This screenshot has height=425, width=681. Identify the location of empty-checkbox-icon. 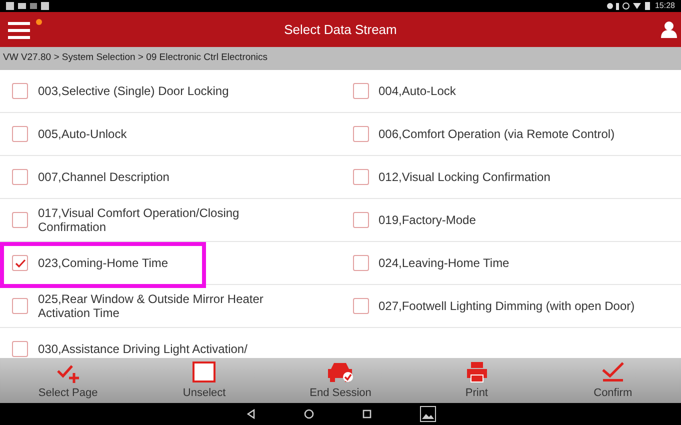
(204, 372).